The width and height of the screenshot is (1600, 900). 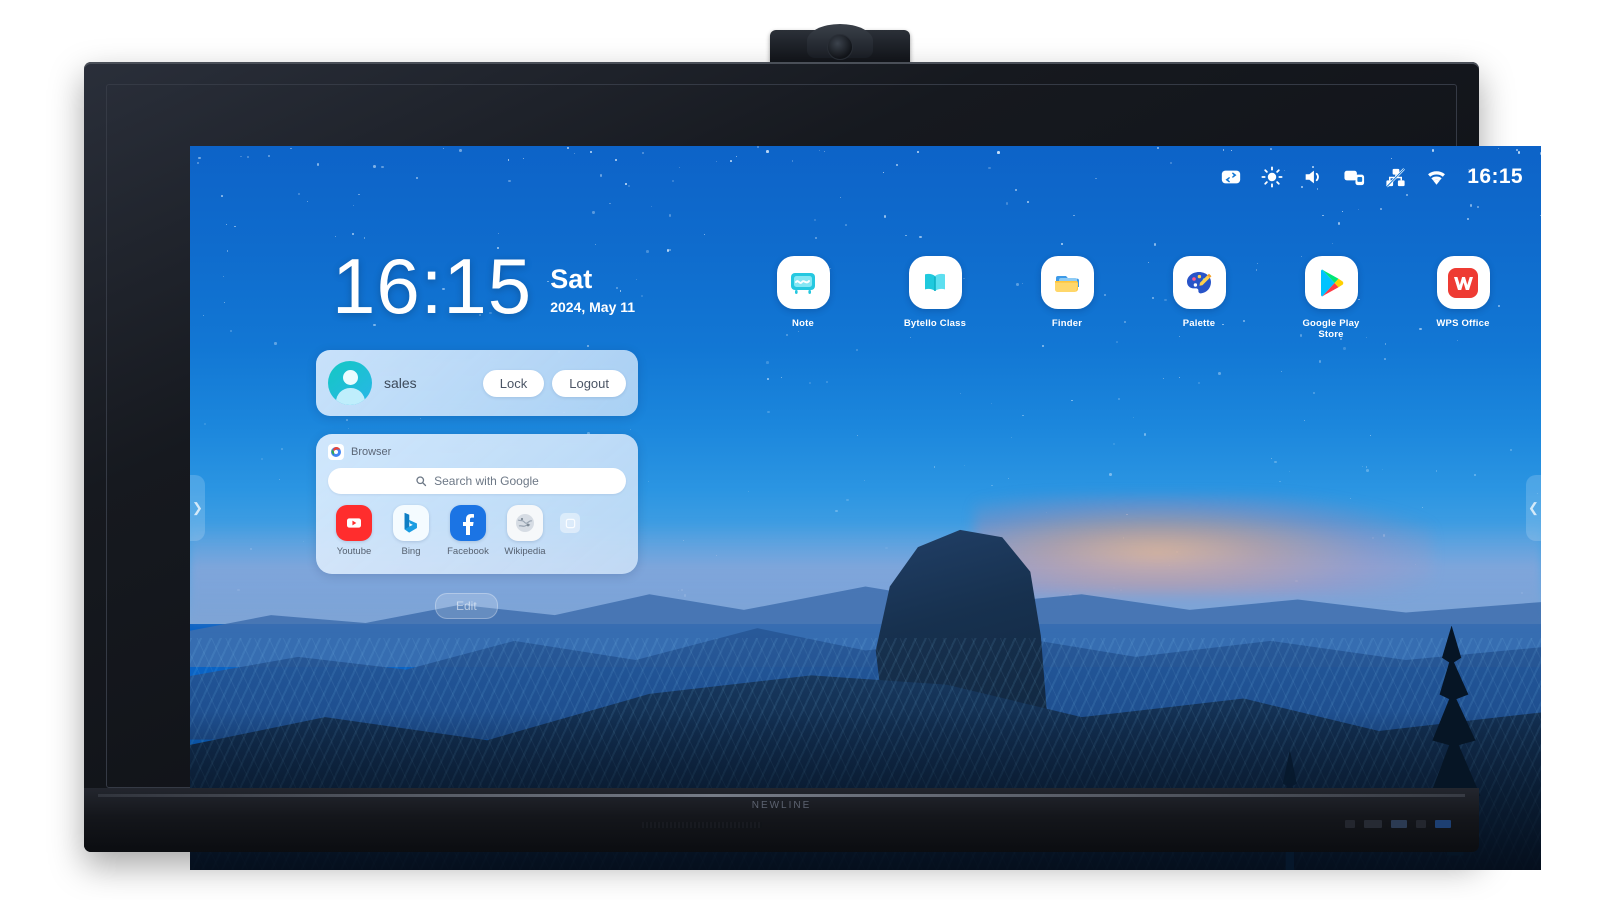 I want to click on browser-shortcuts: Youtube Bing Facebook Wikipedia, so click(x=477, y=531).